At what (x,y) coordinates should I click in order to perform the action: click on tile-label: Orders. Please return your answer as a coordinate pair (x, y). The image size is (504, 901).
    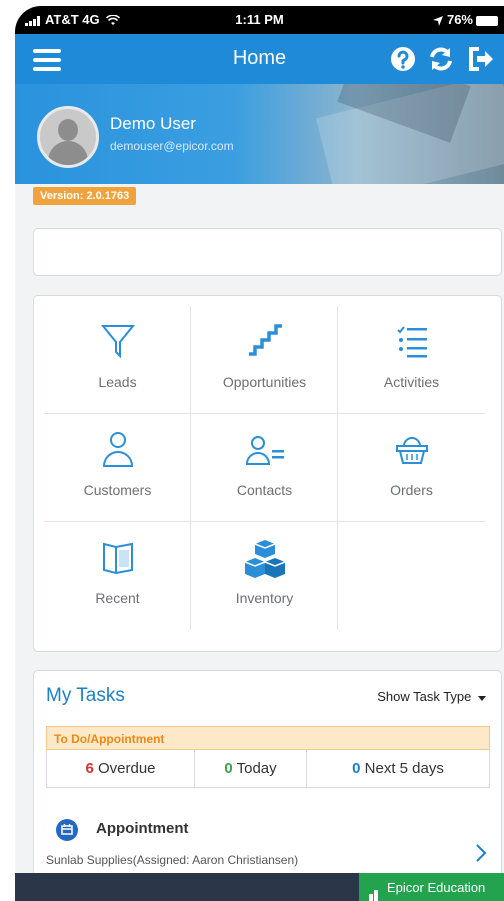
    Looking at the image, I should click on (411, 490).